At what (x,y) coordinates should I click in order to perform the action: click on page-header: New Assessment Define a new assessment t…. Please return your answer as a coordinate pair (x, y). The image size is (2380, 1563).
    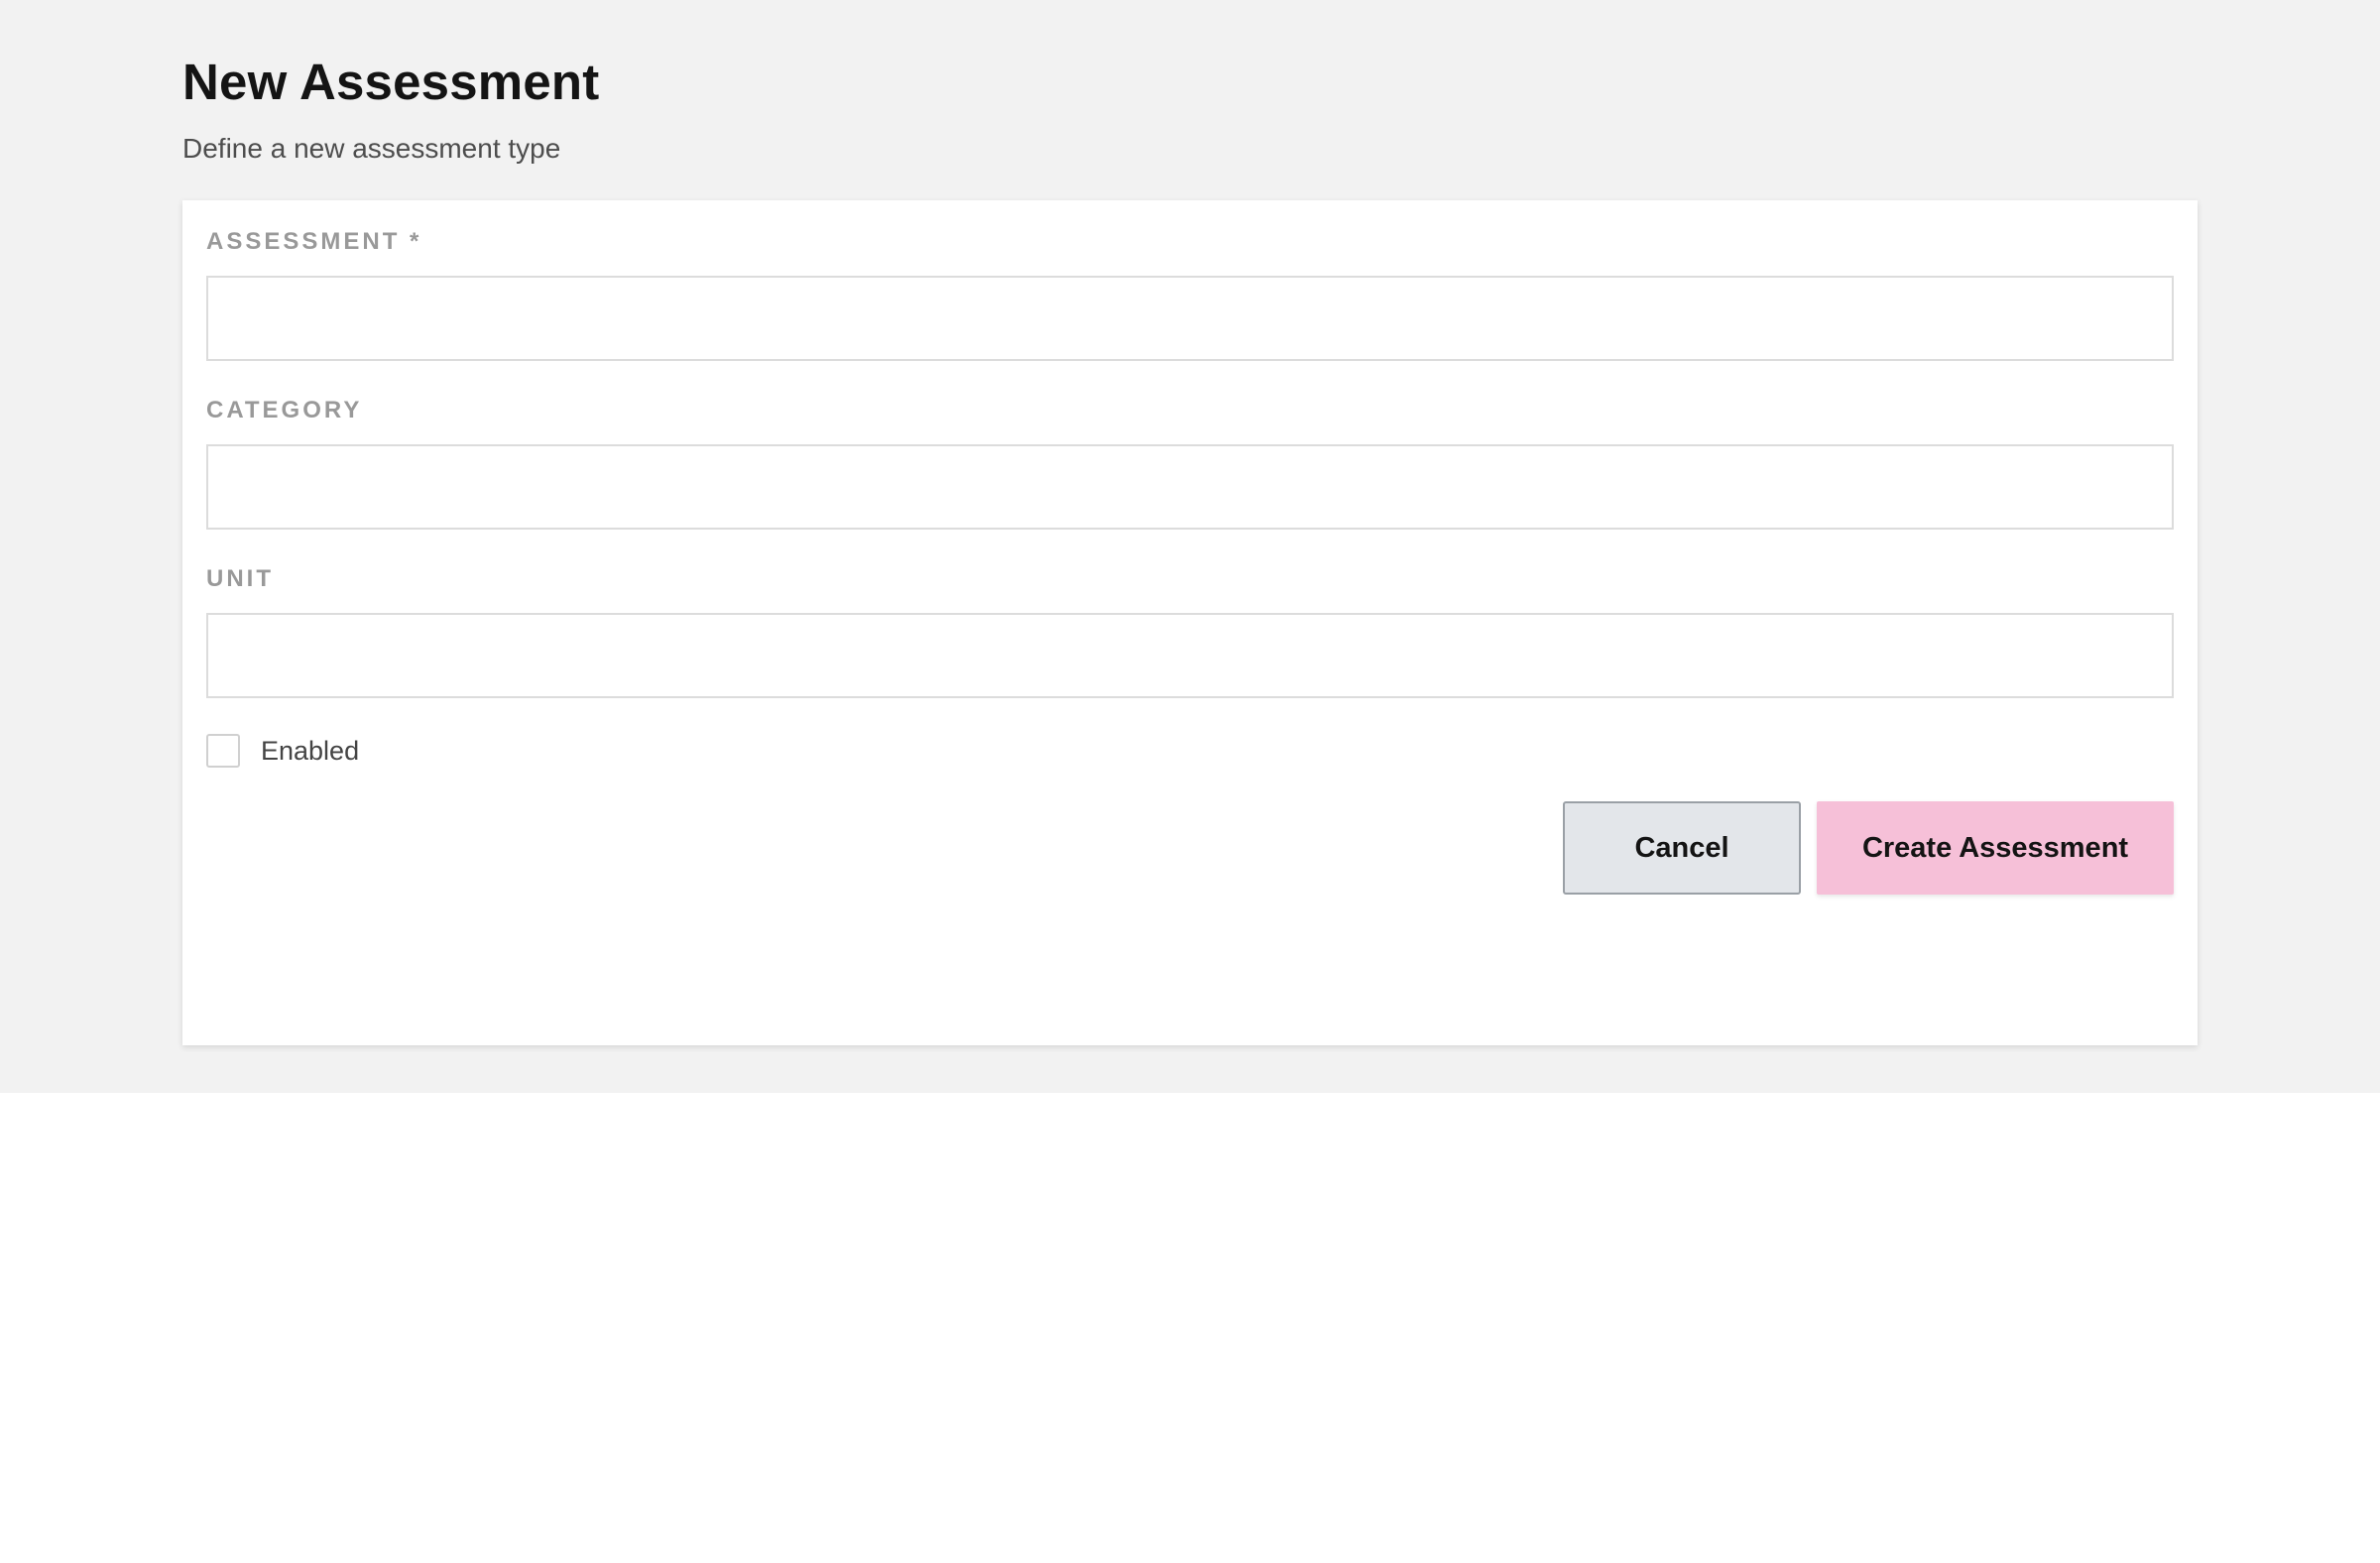
    Looking at the image, I should click on (390, 108).